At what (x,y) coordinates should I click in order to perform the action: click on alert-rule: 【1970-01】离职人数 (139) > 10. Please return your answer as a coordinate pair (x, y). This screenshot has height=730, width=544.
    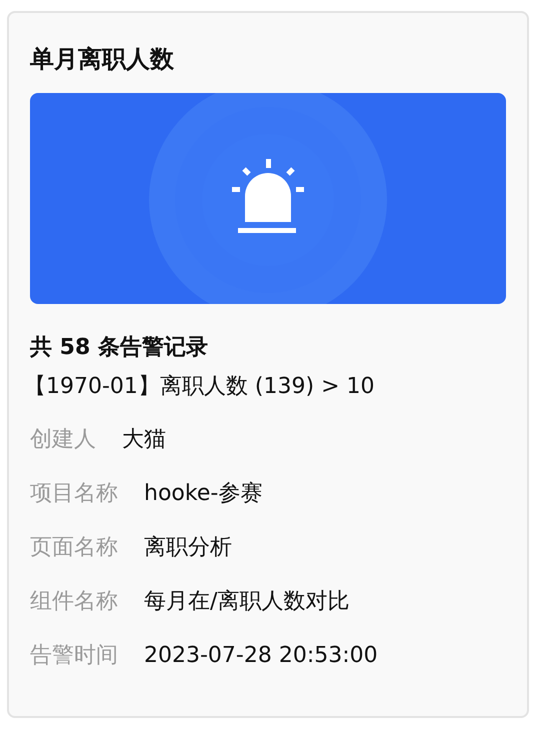
    Looking at the image, I should click on (200, 387).